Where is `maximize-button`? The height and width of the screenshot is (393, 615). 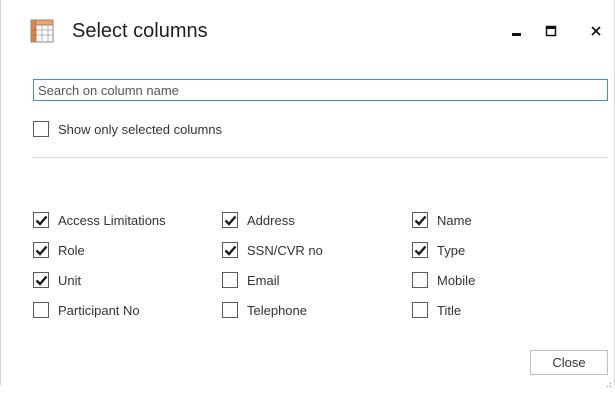
maximize-button is located at coordinates (551, 31).